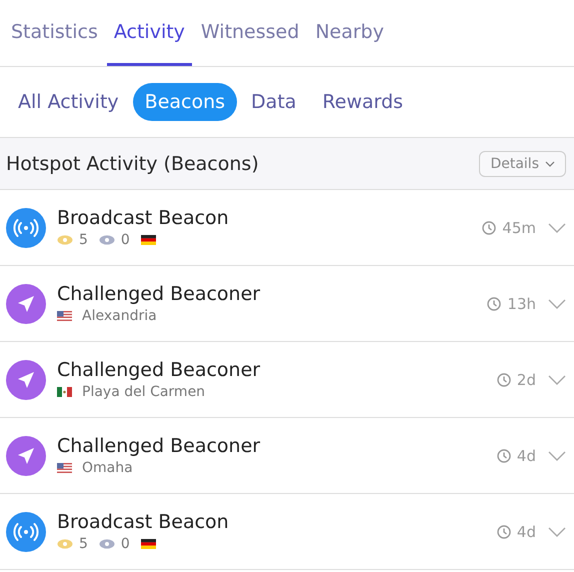  Describe the element at coordinates (273, 102) in the screenshot. I see `filter-pill: Data` at that location.